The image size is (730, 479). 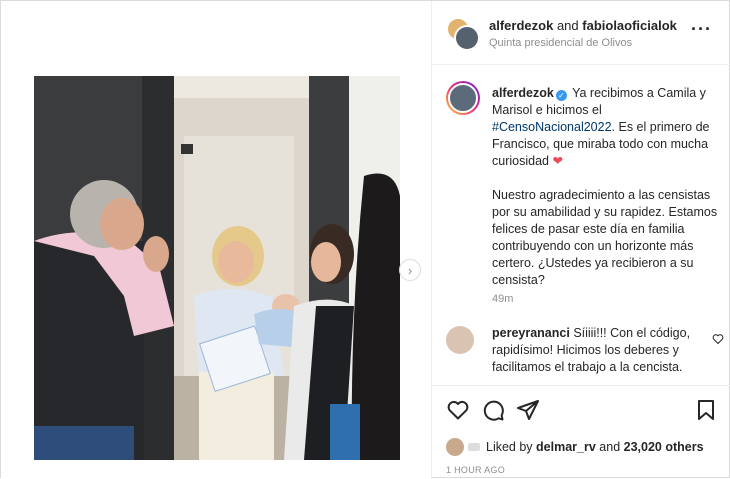 I want to click on share-button, so click(x=528, y=410).